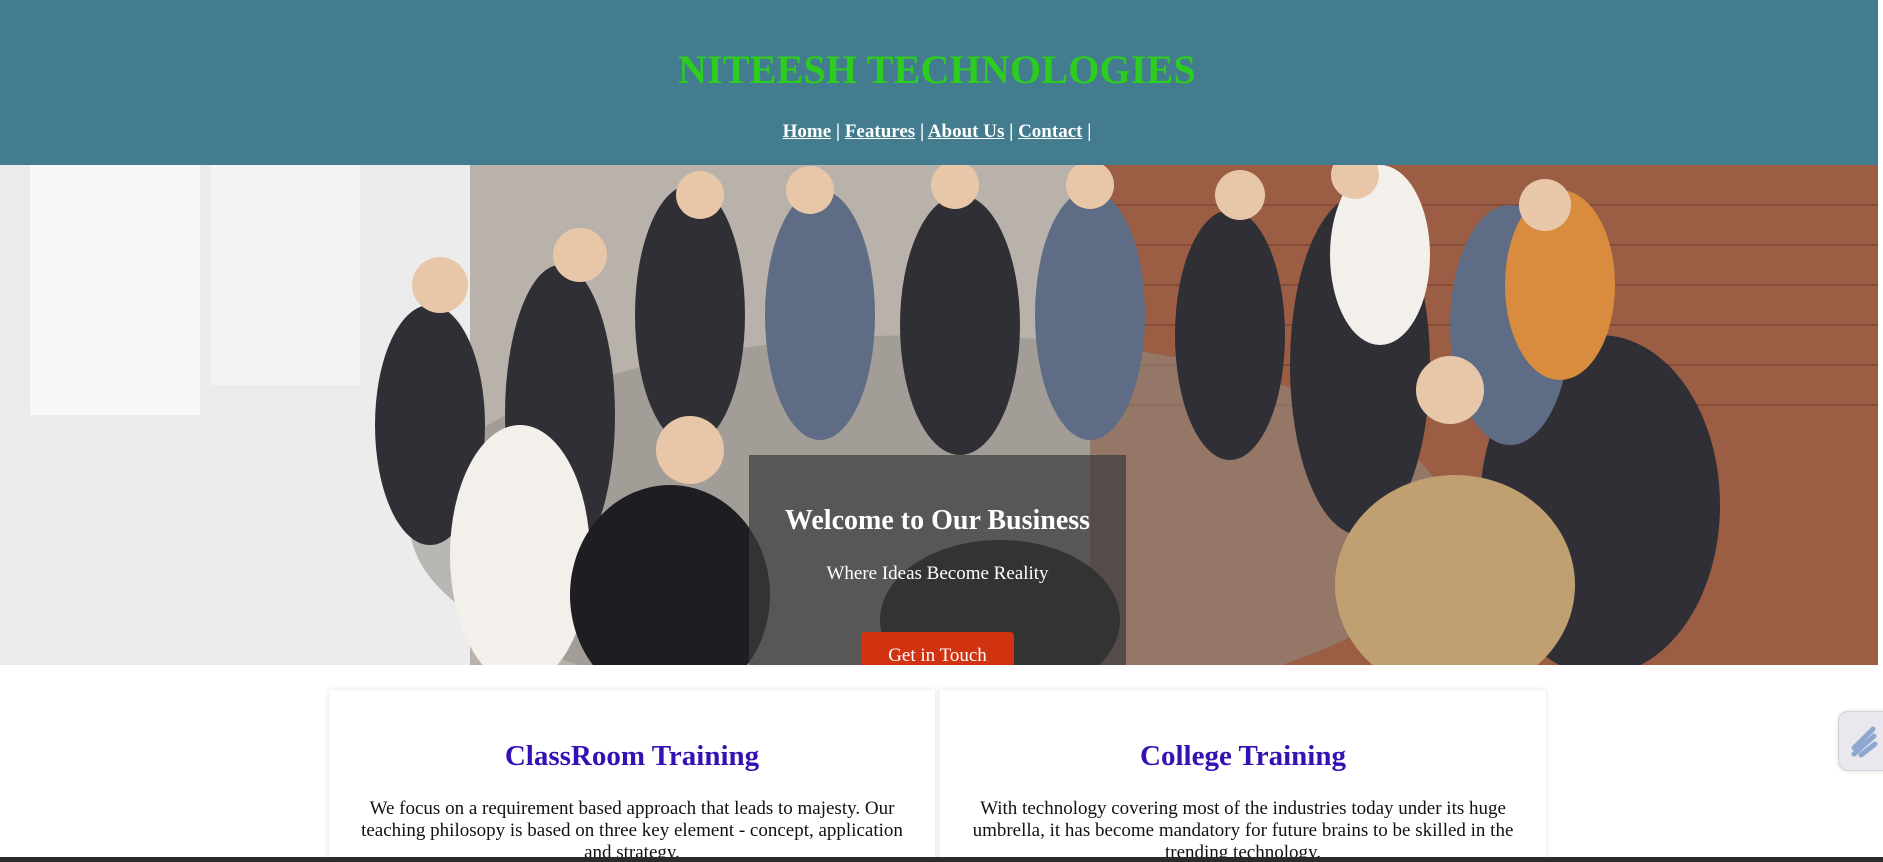  I want to click on card-title: College Training, so click(1243, 756).